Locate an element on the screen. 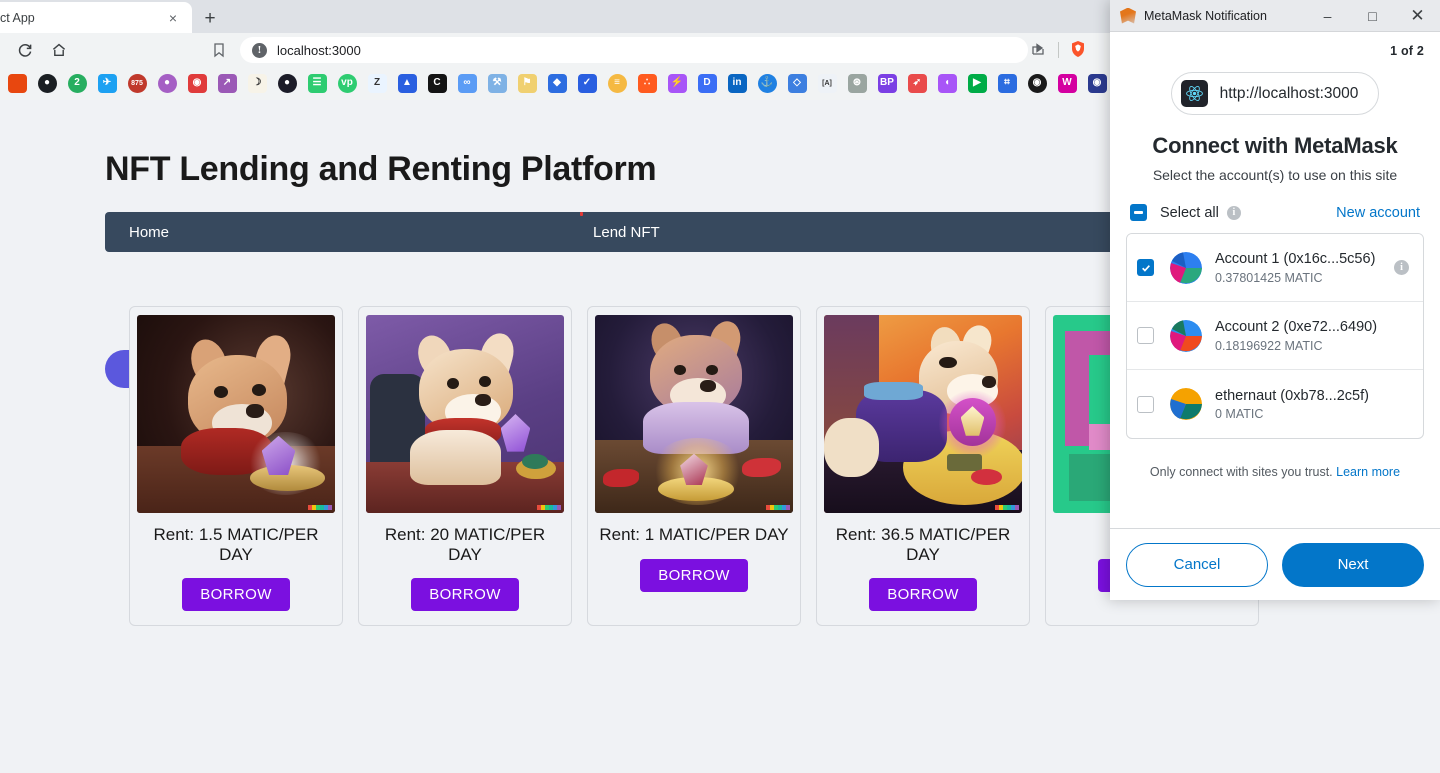  bookmark-icon is located at coordinates (219, 50).